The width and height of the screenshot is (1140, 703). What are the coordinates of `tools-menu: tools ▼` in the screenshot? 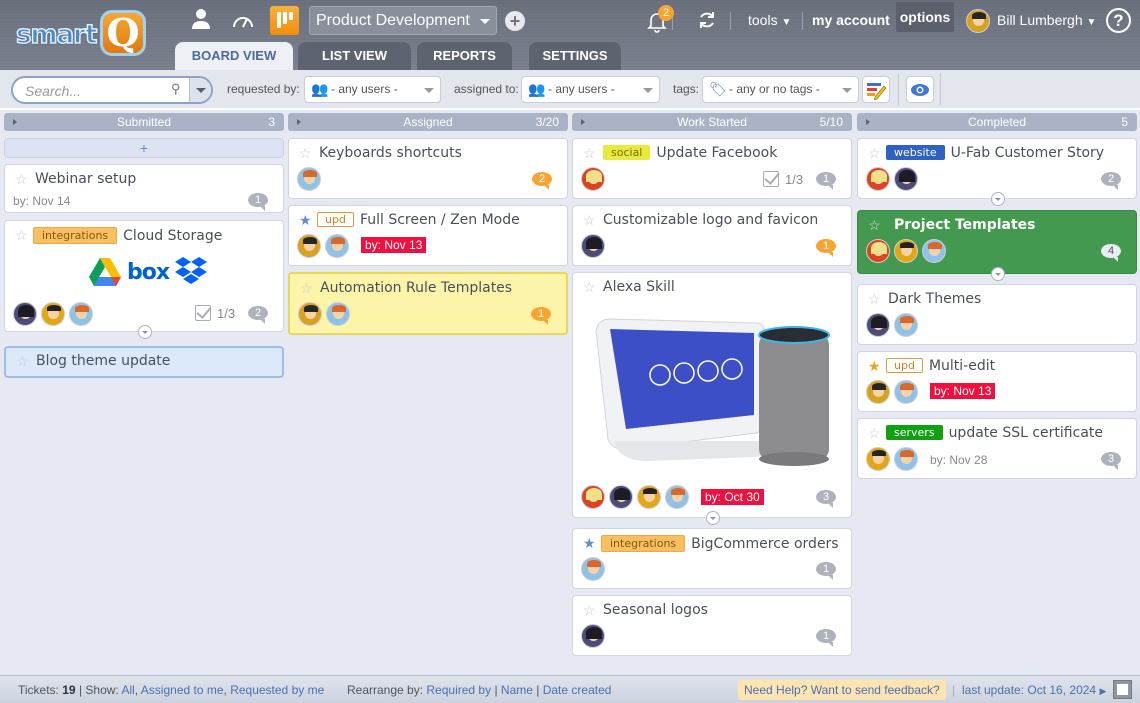 It's located at (769, 20).